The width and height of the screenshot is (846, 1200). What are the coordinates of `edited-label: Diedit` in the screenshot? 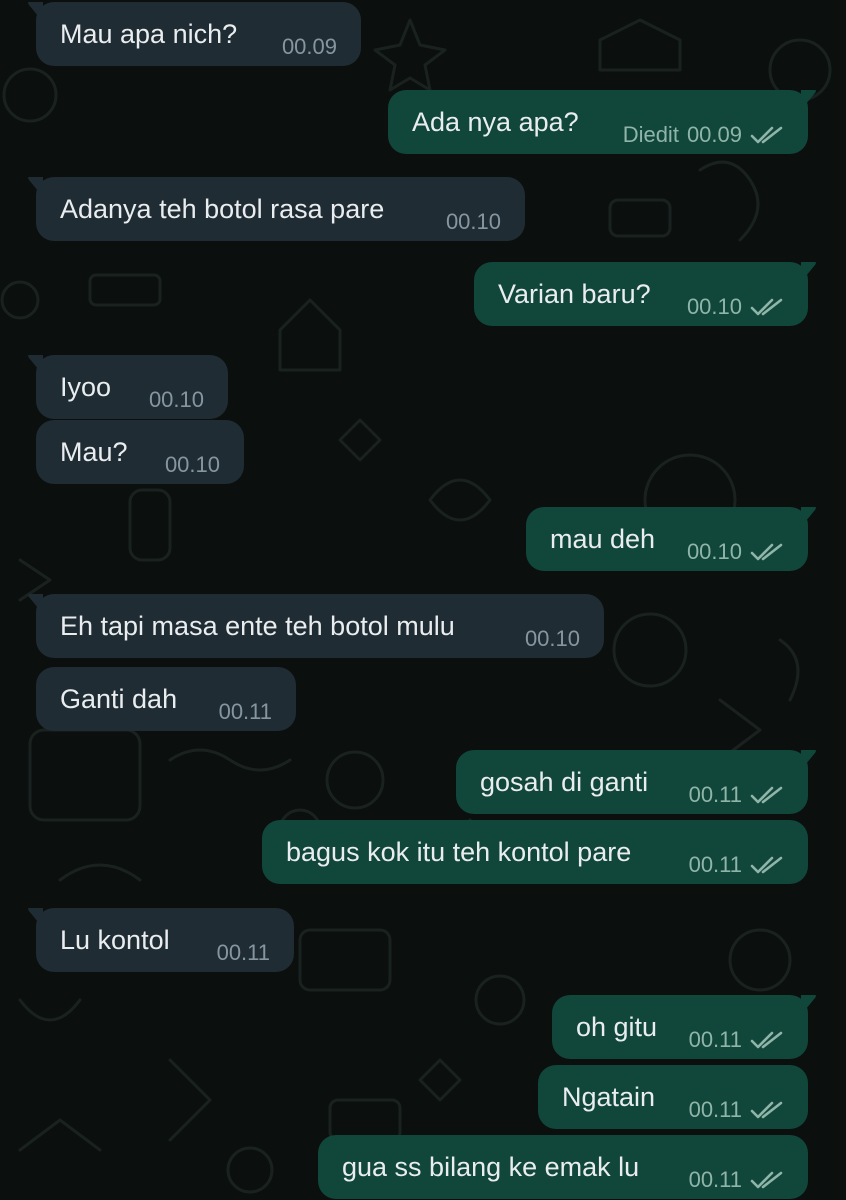 It's located at (650, 134).